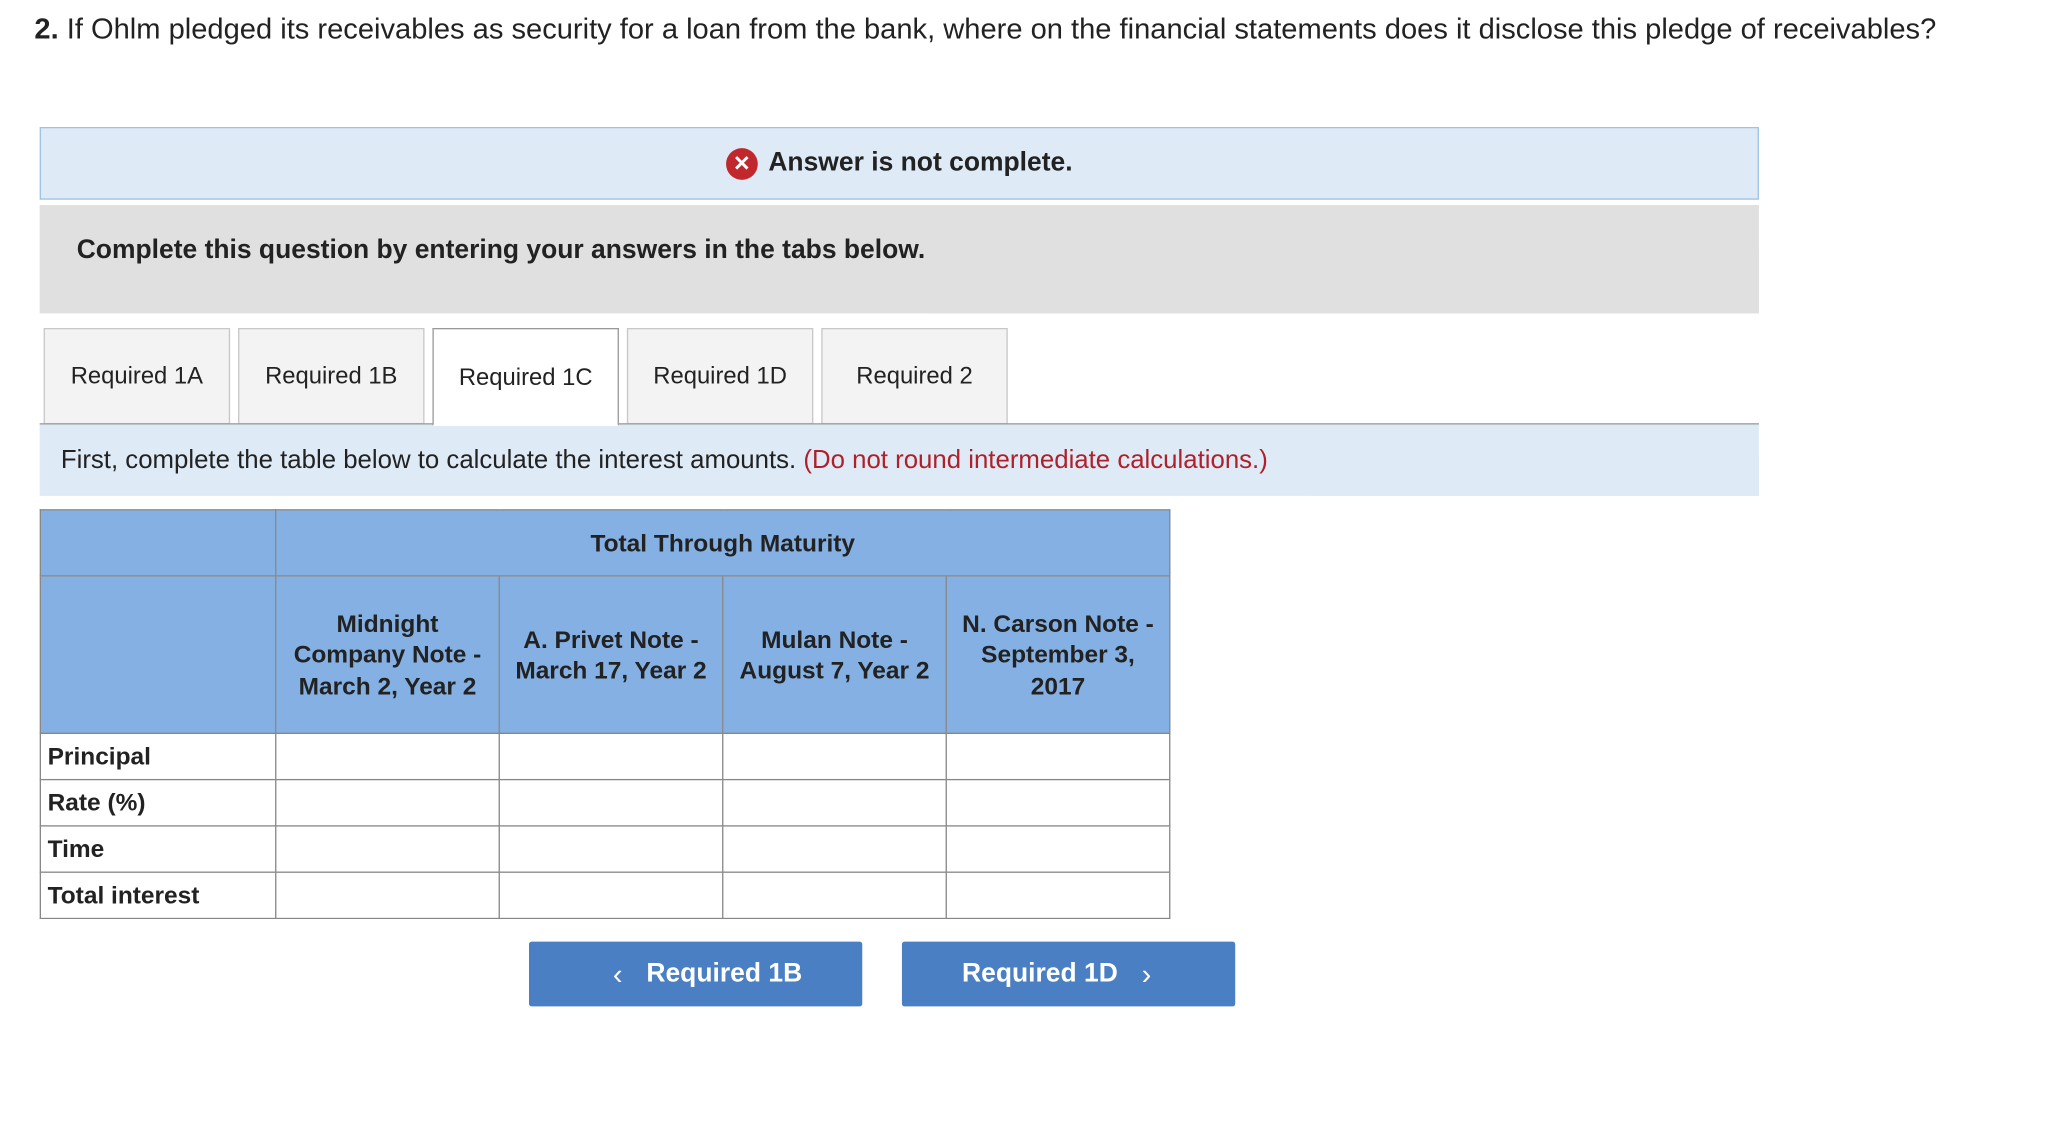  Describe the element at coordinates (914, 376) in the screenshot. I see `tab-required-2: Required 2` at that location.